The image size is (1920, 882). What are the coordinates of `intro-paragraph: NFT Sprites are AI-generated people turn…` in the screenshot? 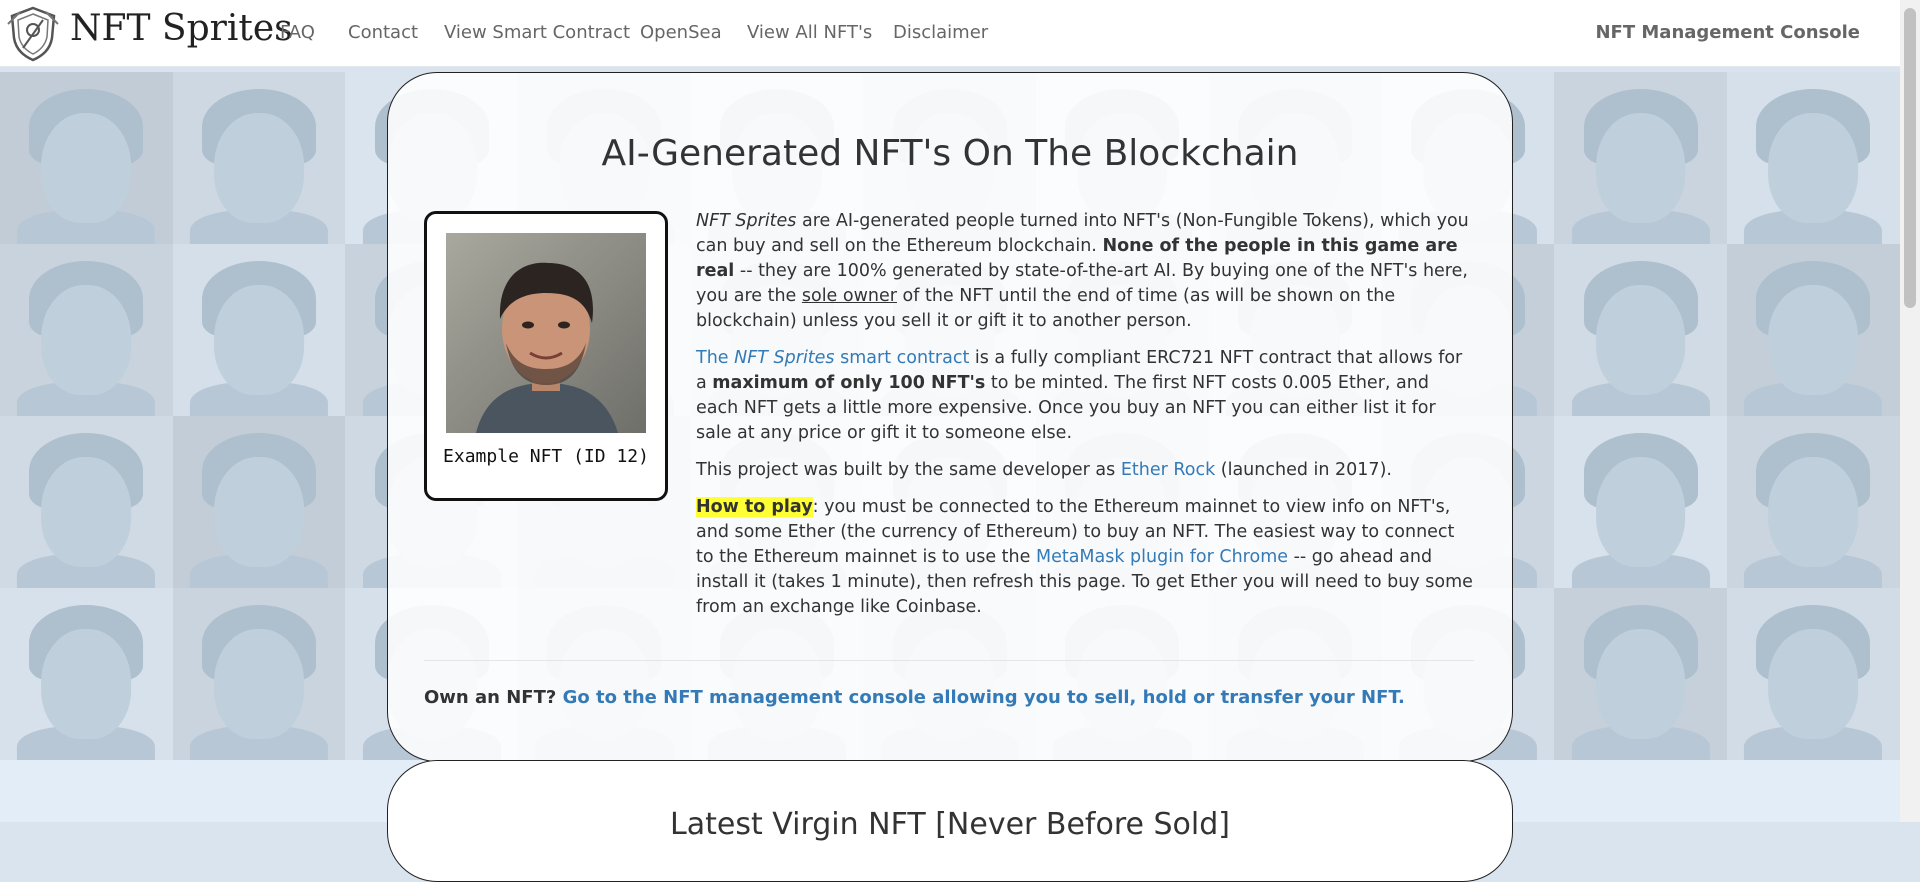 It's located at (1085, 271).